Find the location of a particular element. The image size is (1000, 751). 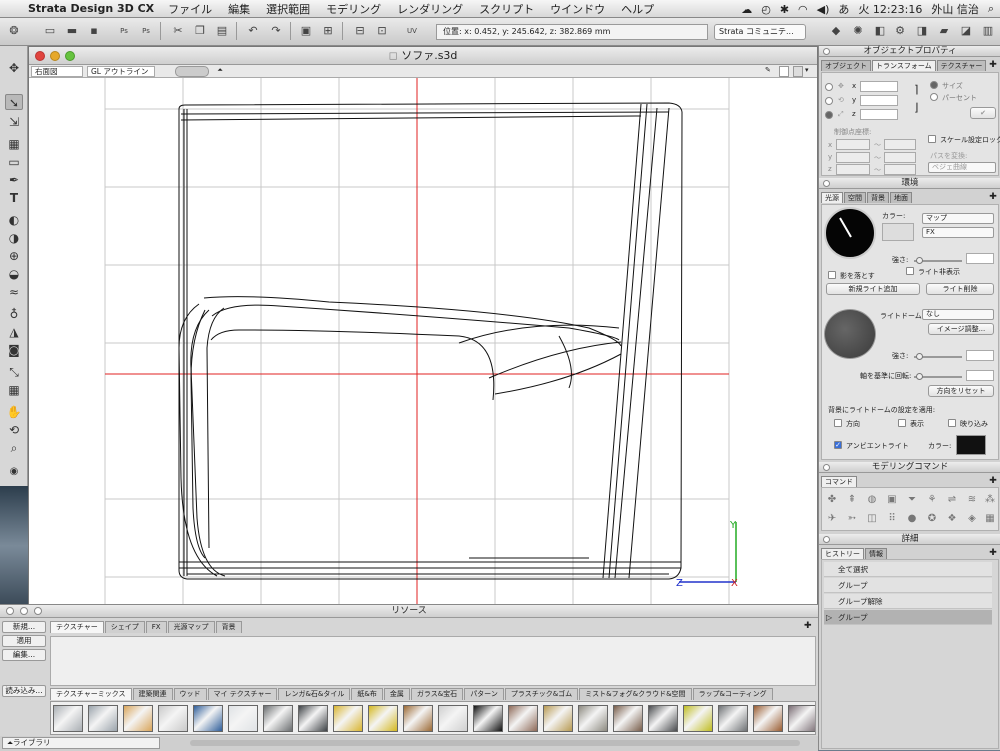

skin-tool-icon: ◒ is located at coordinates (14, 274).